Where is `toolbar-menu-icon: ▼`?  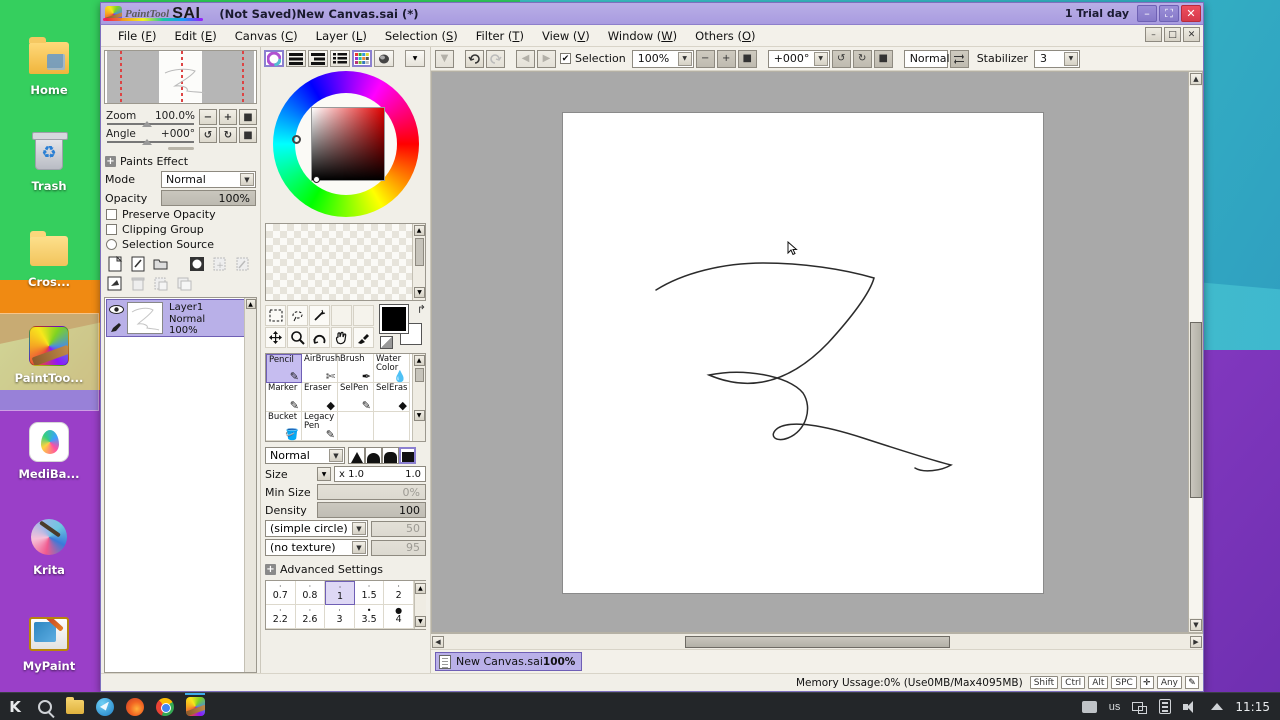 toolbar-menu-icon: ▼ is located at coordinates (444, 58).